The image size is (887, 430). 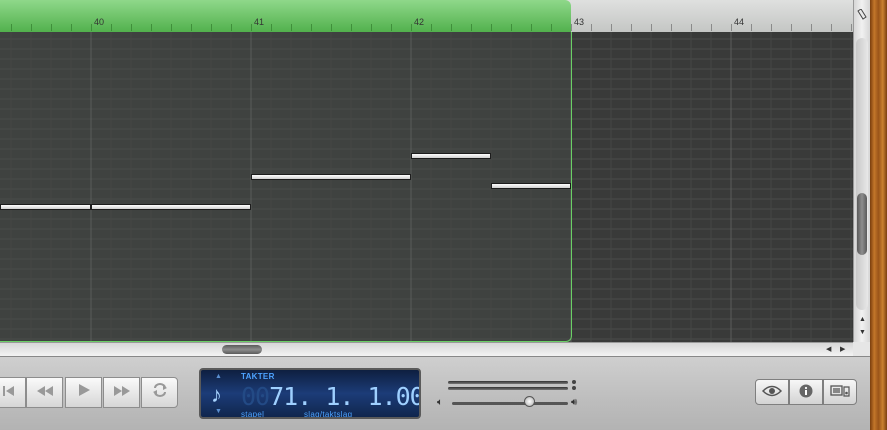 I want to click on rewind-button, so click(x=44, y=392).